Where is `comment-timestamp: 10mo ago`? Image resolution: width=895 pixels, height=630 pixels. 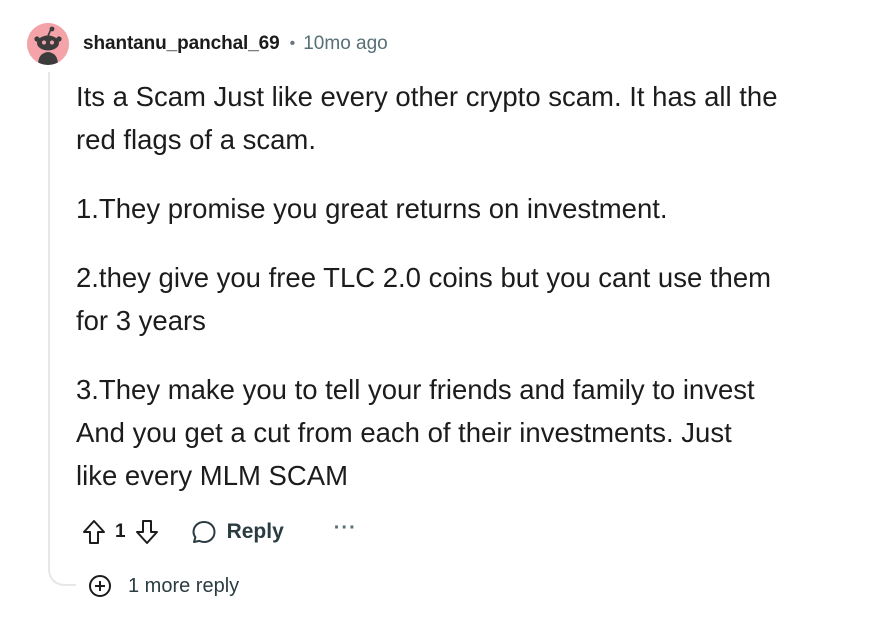 comment-timestamp: 10mo ago is located at coordinates (345, 43).